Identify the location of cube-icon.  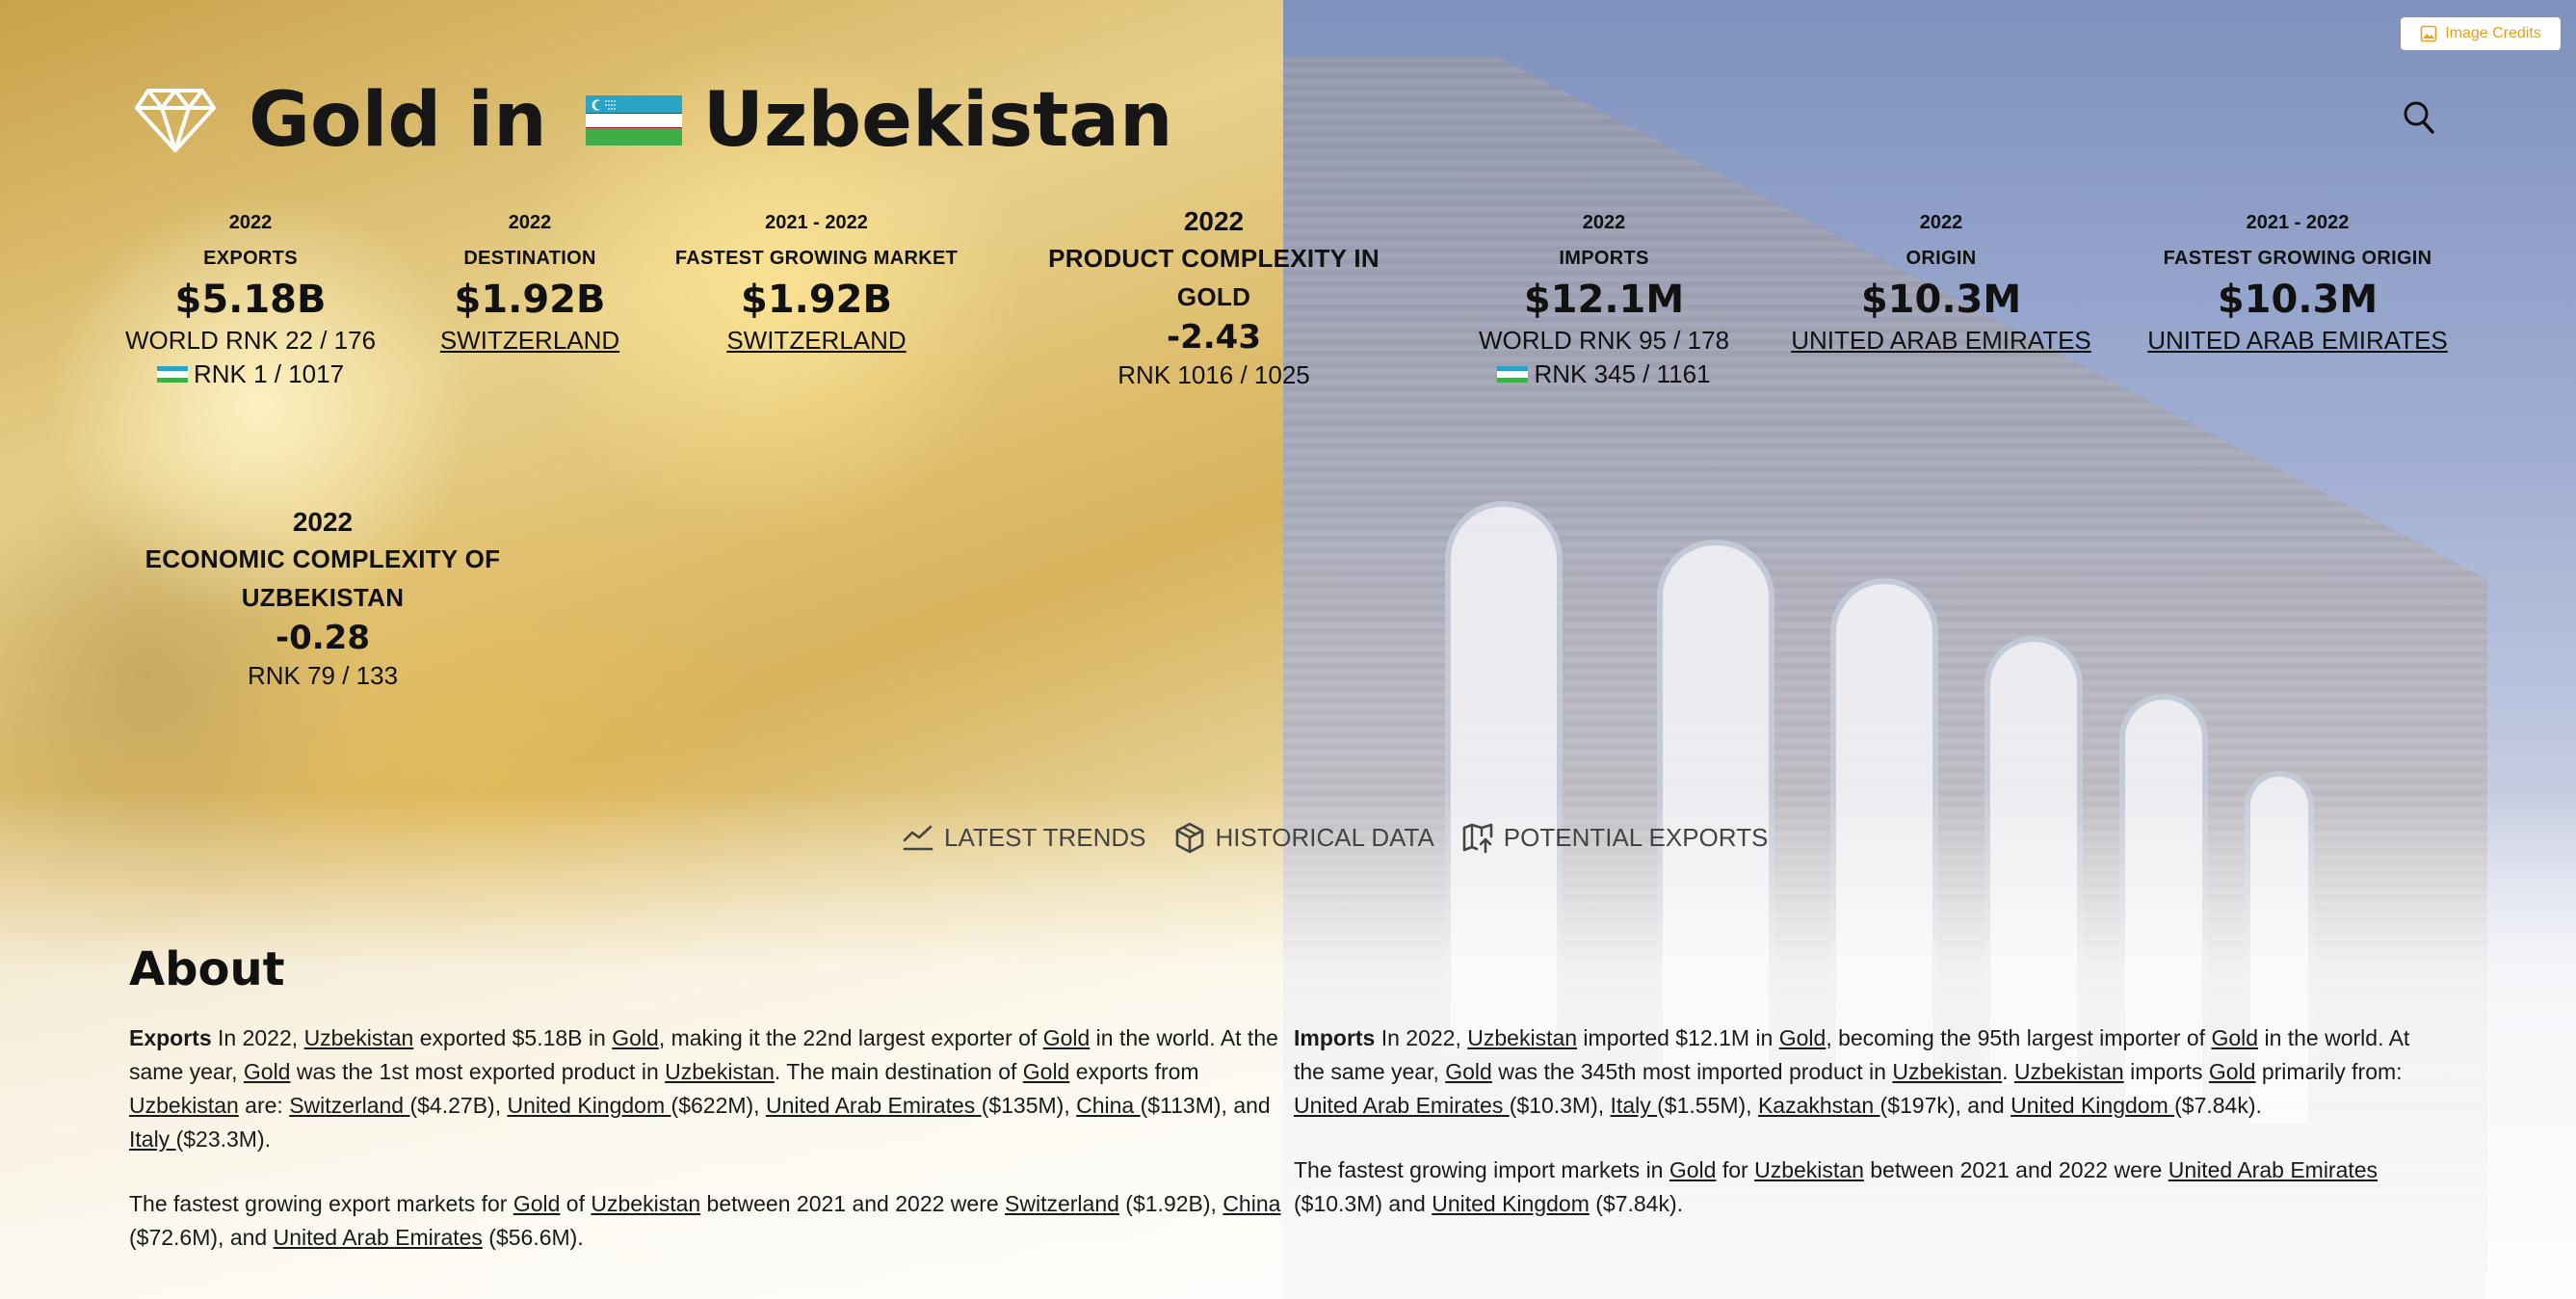
(1189, 838).